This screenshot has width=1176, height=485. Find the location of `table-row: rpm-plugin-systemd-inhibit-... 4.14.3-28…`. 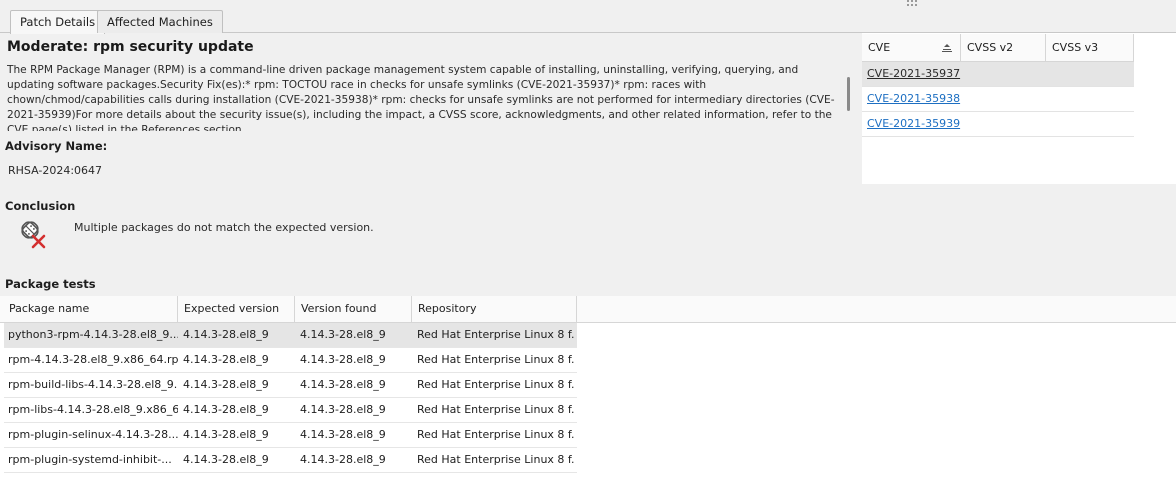

table-row: rpm-plugin-systemd-inhibit-... 4.14.3-28… is located at coordinates (290, 460).